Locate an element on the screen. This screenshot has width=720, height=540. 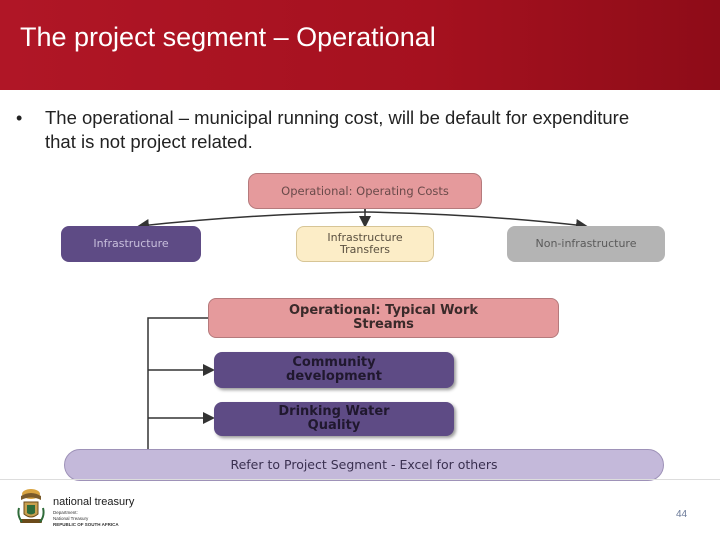
community-development-box: Community development is located at coordinates (334, 370).